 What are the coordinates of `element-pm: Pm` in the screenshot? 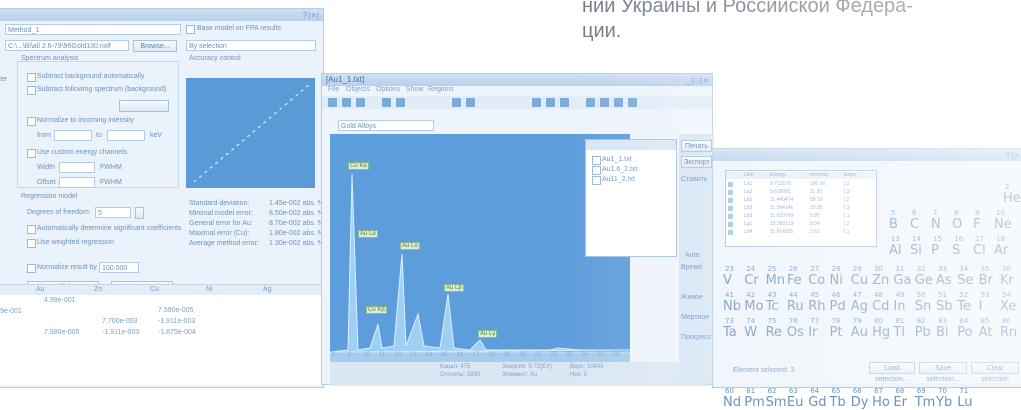 It's located at (754, 402).